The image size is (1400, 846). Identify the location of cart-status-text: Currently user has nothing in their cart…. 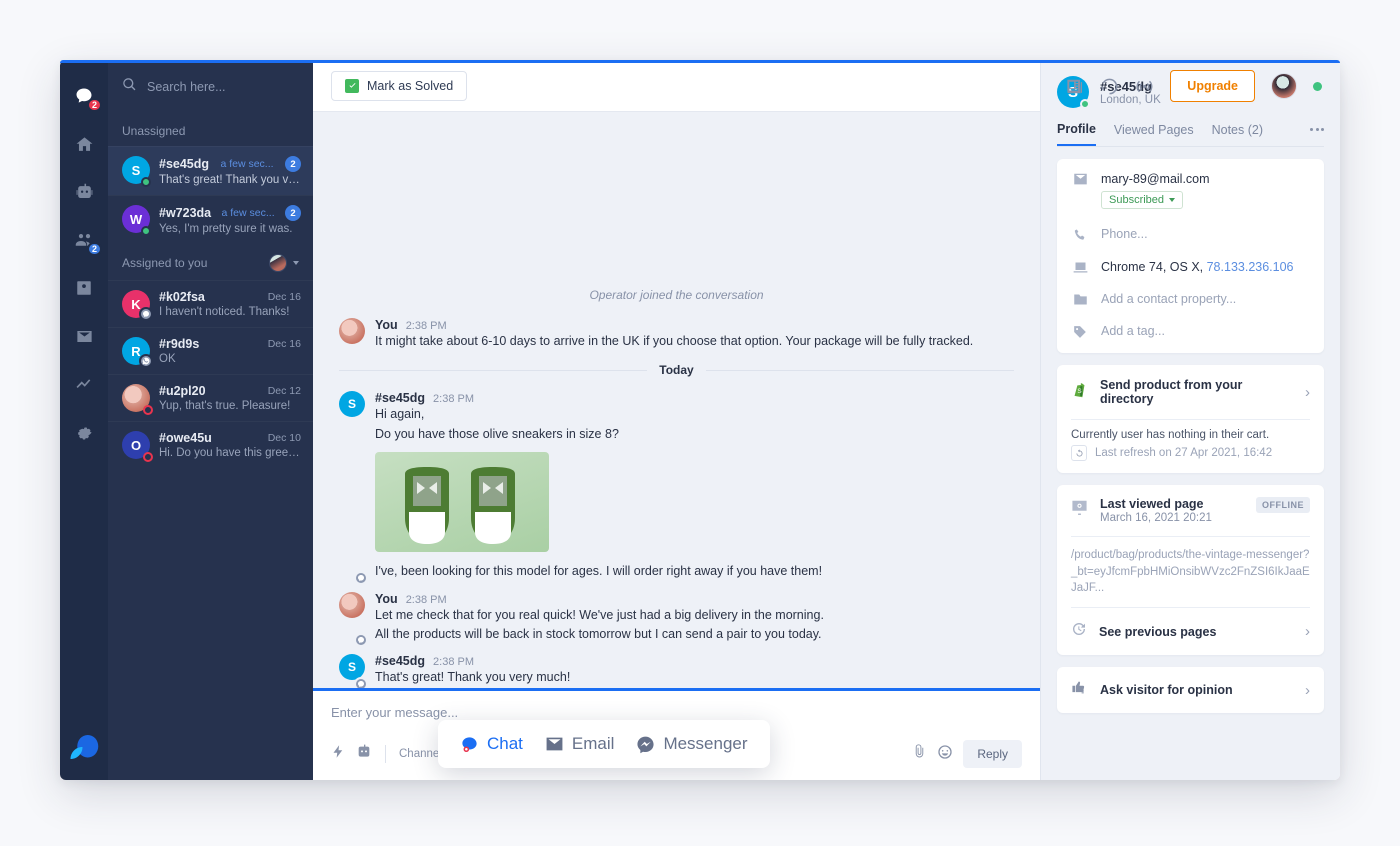
(1170, 435).